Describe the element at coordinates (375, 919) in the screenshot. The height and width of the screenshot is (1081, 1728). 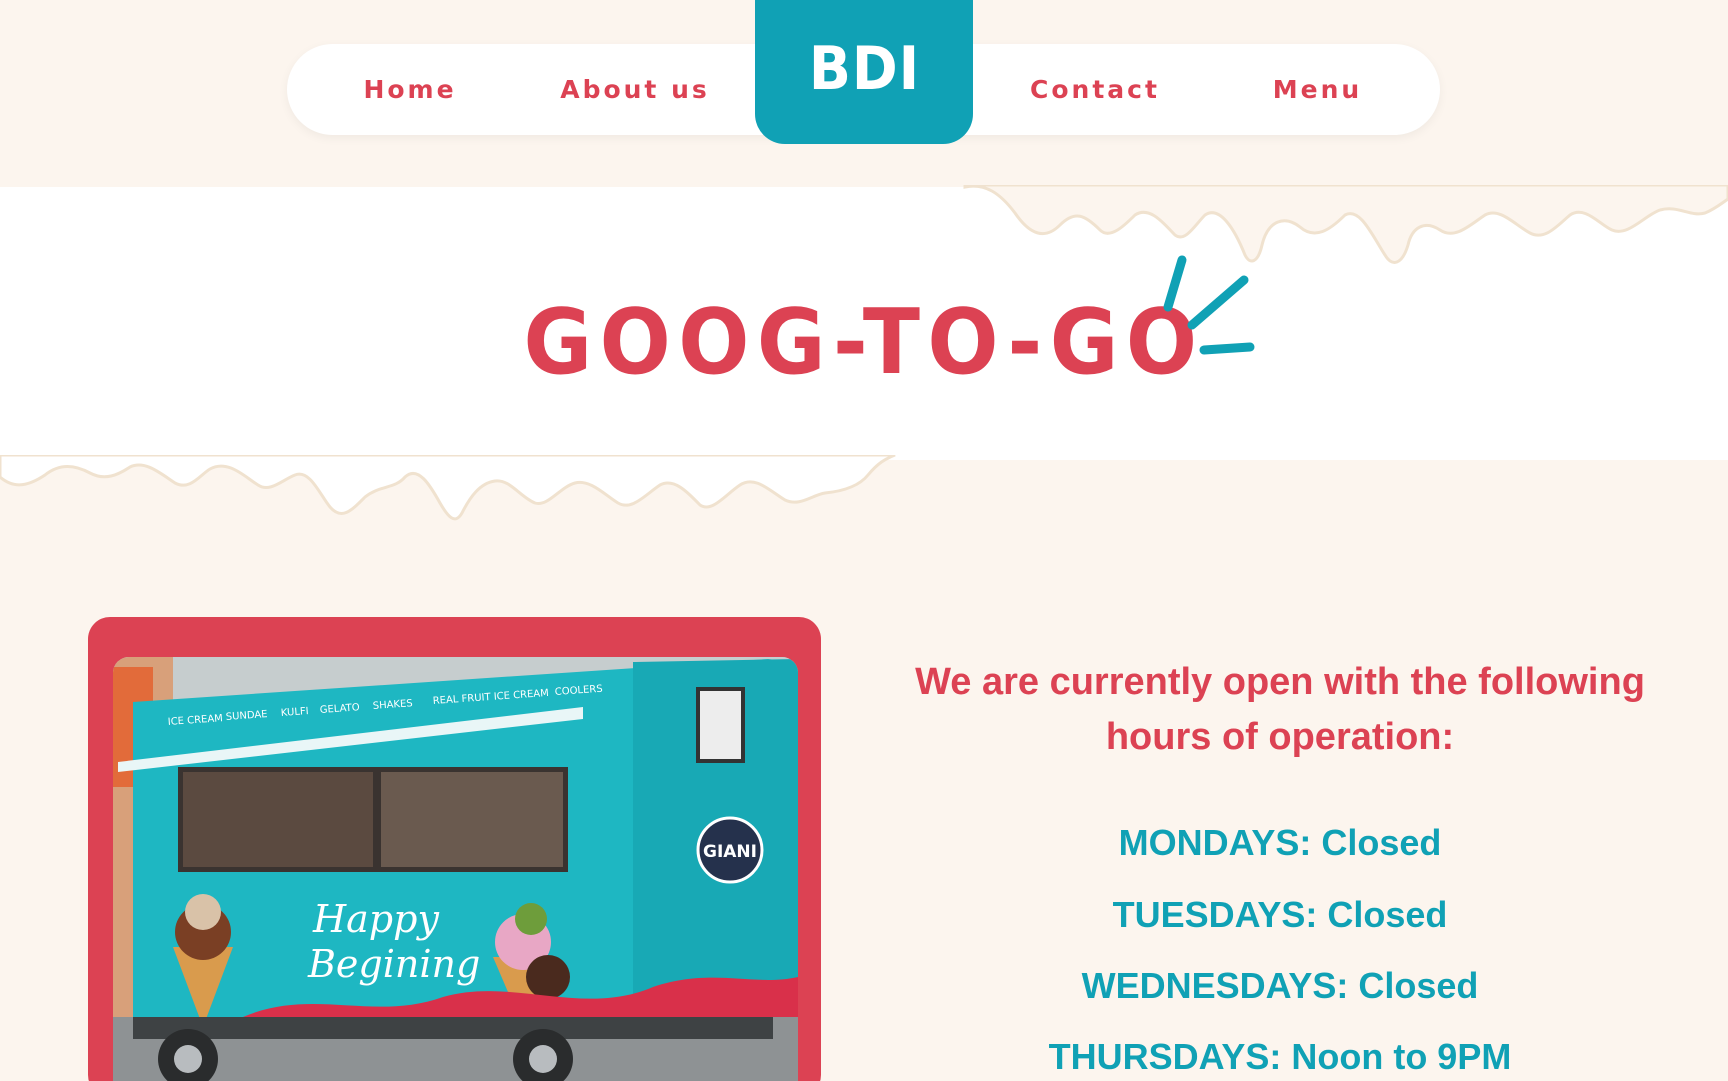
I see `truck-slogan-line1: Happy` at that location.